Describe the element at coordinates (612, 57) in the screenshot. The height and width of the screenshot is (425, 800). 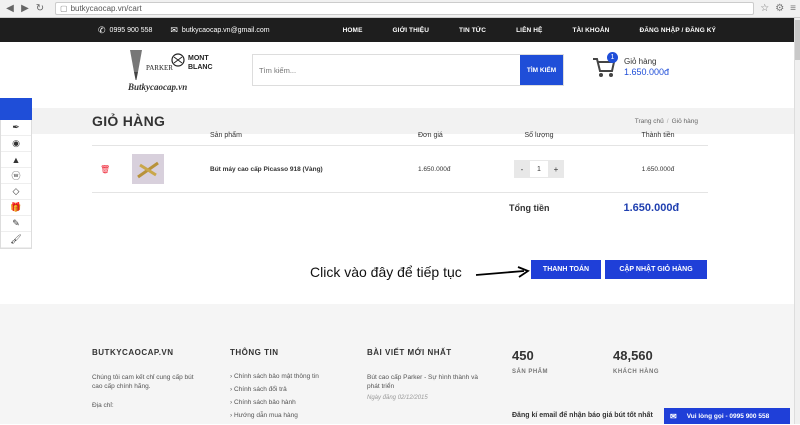
I see `cart-count-badge: 1` at that location.